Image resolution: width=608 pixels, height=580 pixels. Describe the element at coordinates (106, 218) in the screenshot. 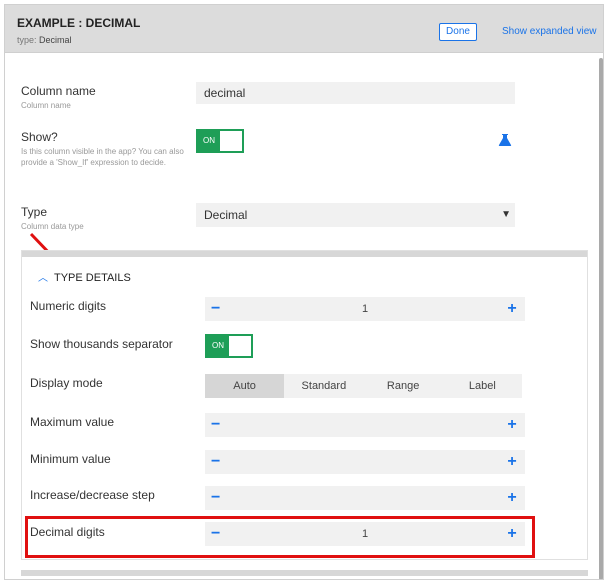

I see `type-row: Type Column data type` at that location.